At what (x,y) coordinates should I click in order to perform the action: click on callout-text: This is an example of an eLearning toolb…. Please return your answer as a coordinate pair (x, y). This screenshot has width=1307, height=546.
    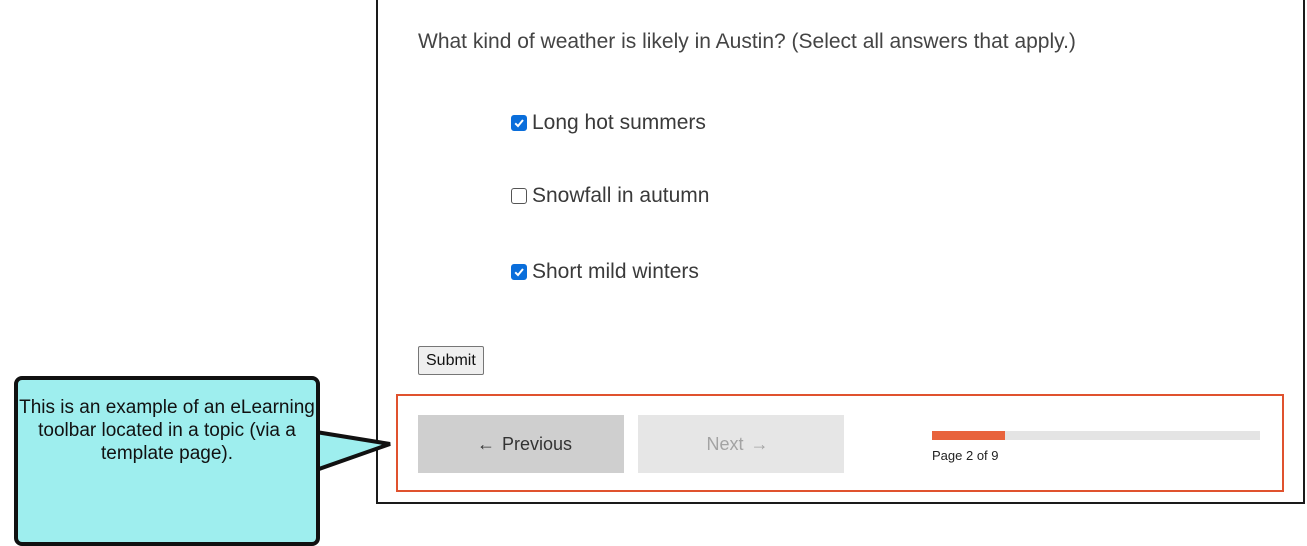
    Looking at the image, I should click on (167, 430).